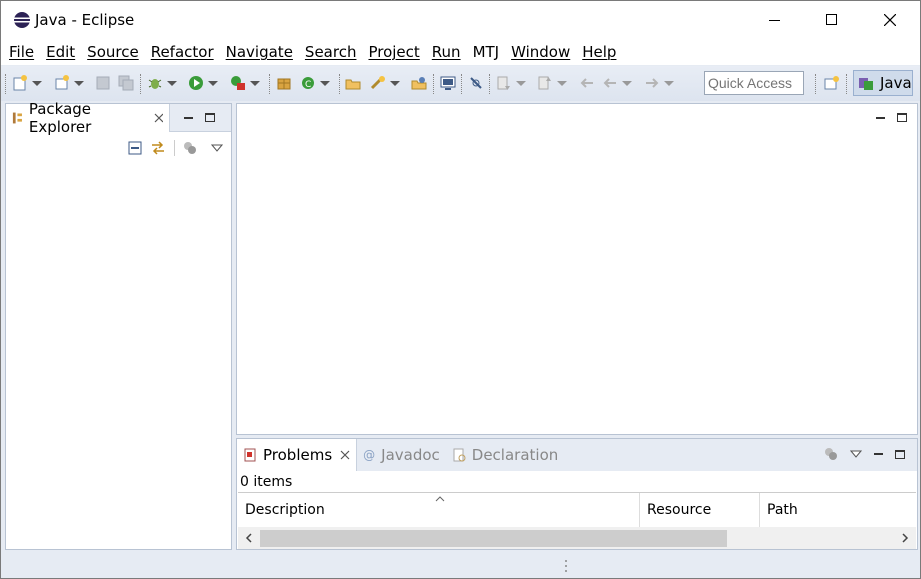 This screenshot has width=921, height=579. Describe the element at coordinates (353, 83) in the screenshot. I see `open-type-button` at that location.